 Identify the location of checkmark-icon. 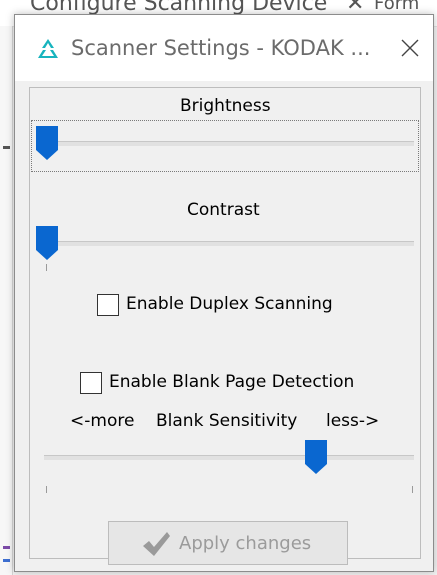
(156, 544).